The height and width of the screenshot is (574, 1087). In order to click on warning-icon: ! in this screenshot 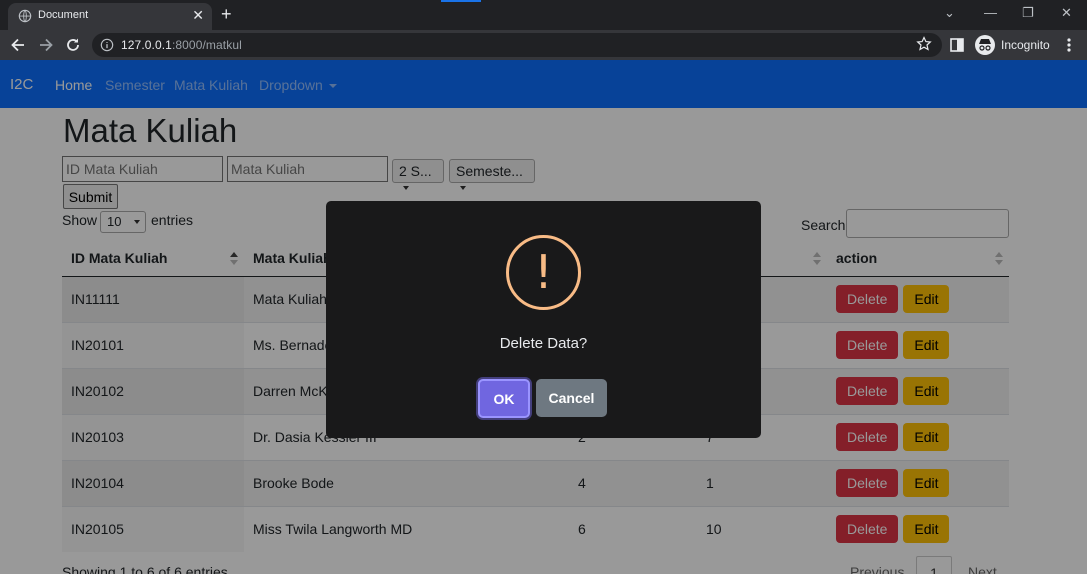, I will do `click(543, 272)`.